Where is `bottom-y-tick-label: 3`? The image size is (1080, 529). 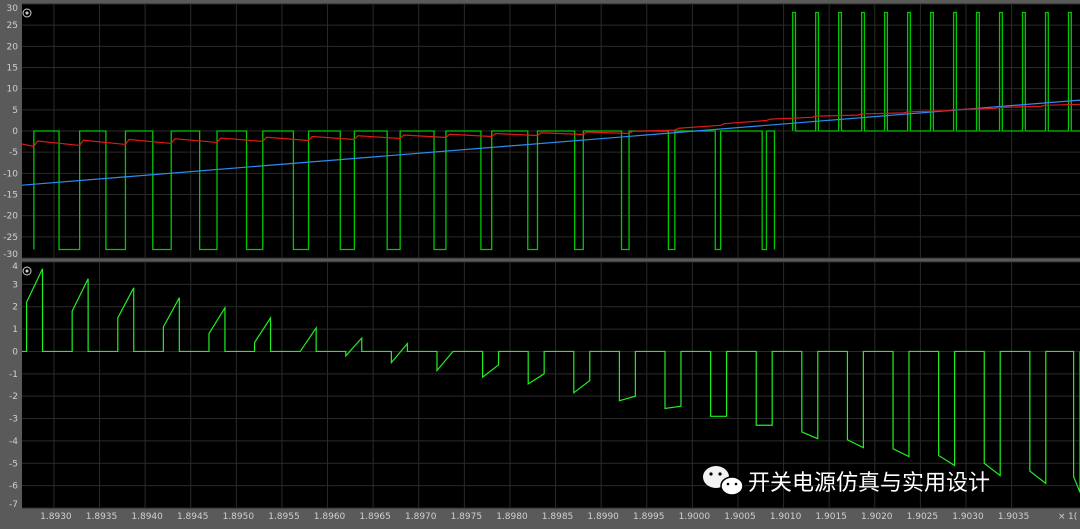 bottom-y-tick-label: 3 is located at coordinates (15, 285).